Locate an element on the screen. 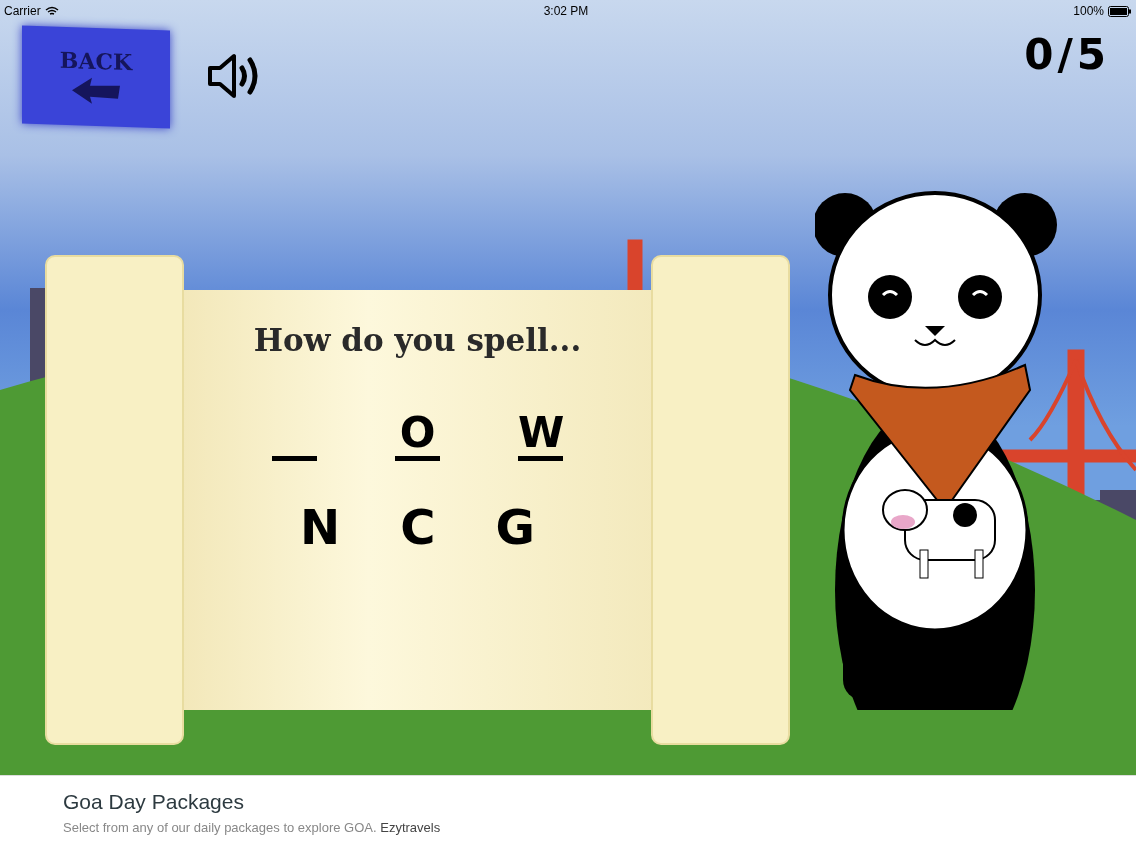  clock-time: 3:02 PM is located at coordinates (566, 11).